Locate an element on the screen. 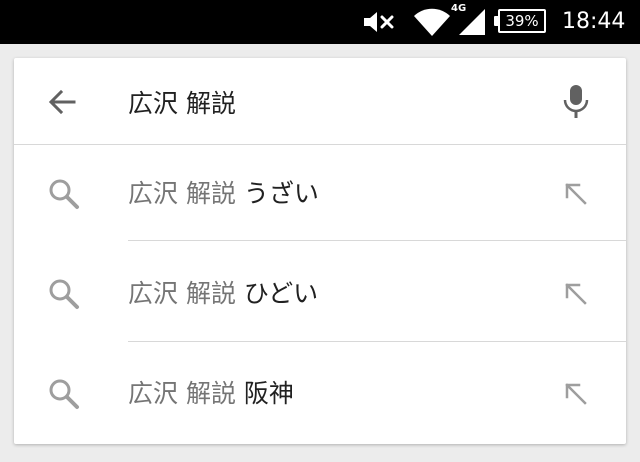 The width and height of the screenshot is (640, 462). search-input is located at coordinates (328, 102).